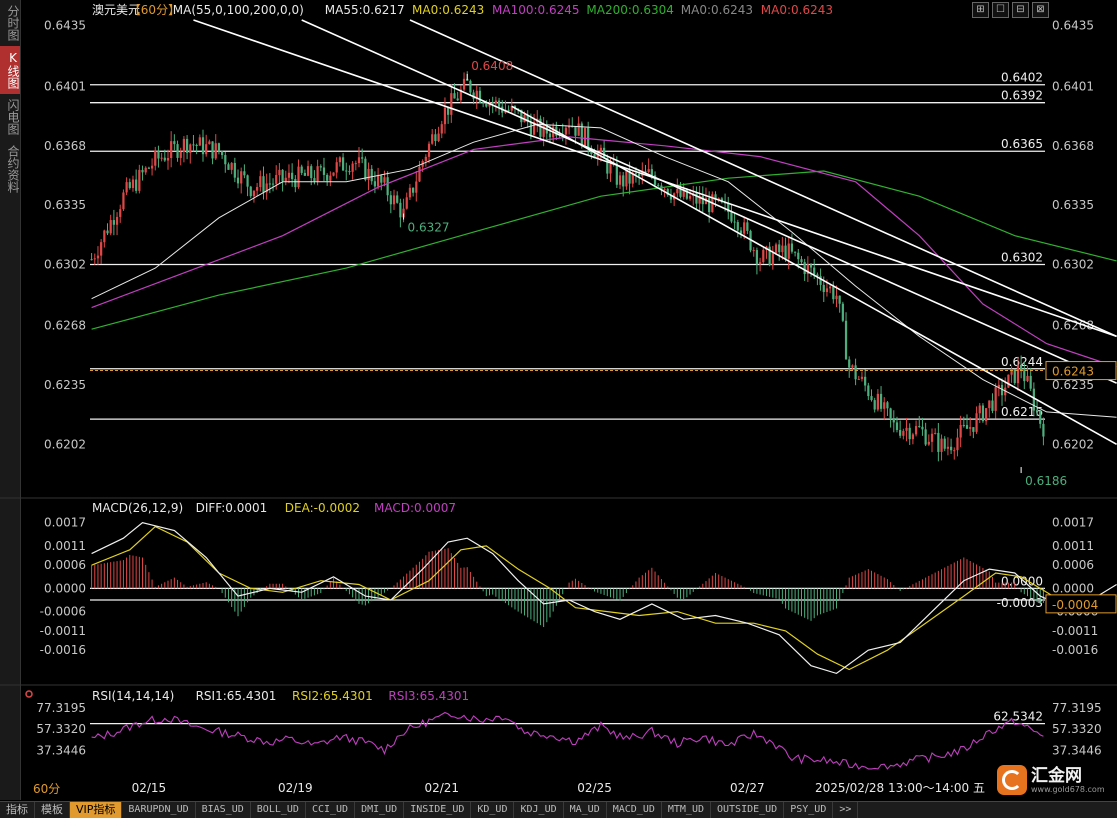 This screenshot has height=818, width=1117. What do you see at coordinates (1022, 96) in the screenshot?
I see `support-level-label-1: 0.6392` at bounding box center [1022, 96].